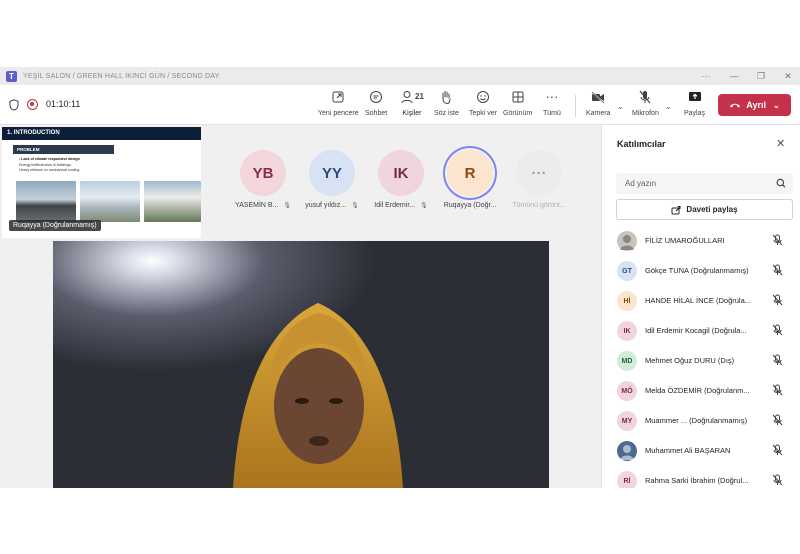 This screenshot has height=554, width=800. Describe the element at coordinates (697, 270) in the screenshot. I see `participant-name: Gökçe TUNA (Doğrulanmamış)` at that location.